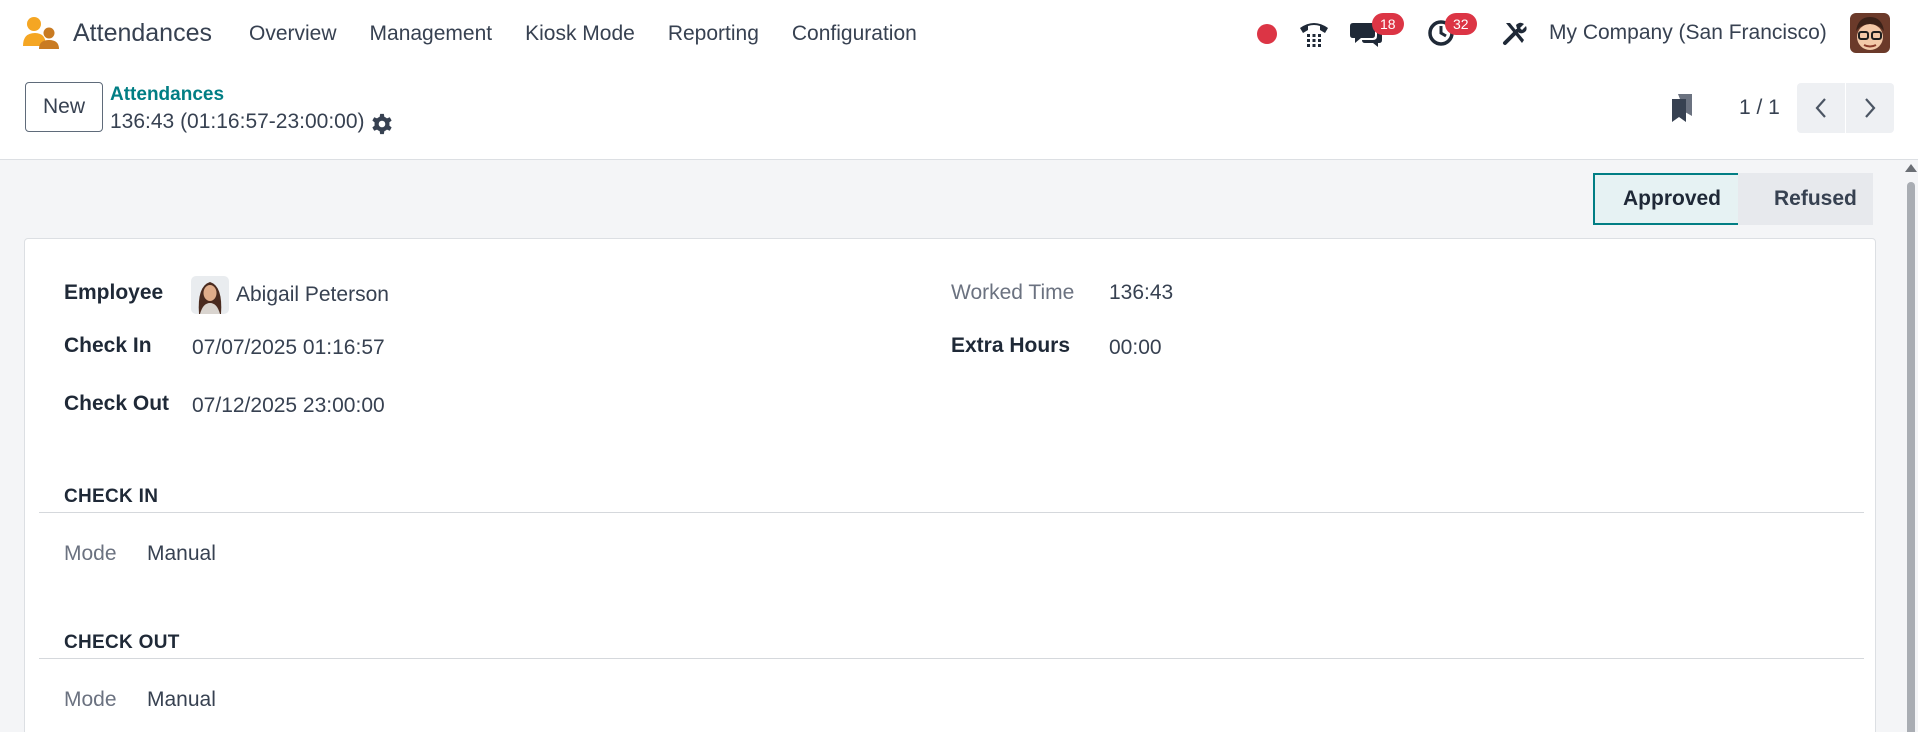 This screenshot has height=732, width=1918. I want to click on pager-previous-button, so click(1821, 108).